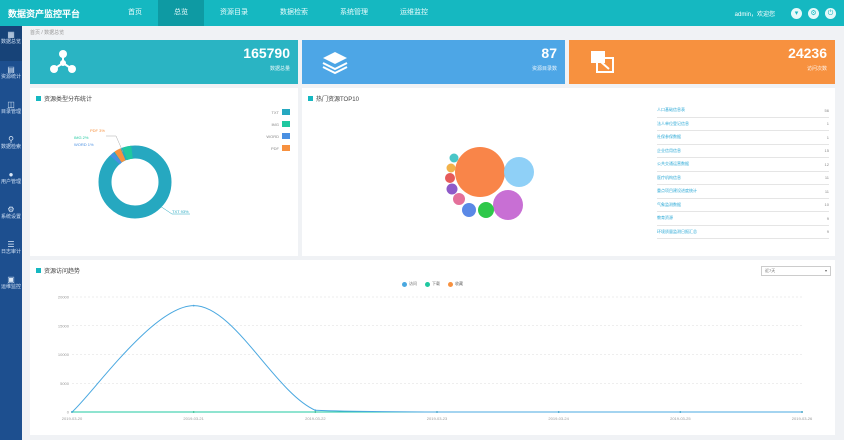 The height and width of the screenshot is (440, 844). Describe the element at coordinates (11, 174) in the screenshot. I see `user-icon: ●` at that location.